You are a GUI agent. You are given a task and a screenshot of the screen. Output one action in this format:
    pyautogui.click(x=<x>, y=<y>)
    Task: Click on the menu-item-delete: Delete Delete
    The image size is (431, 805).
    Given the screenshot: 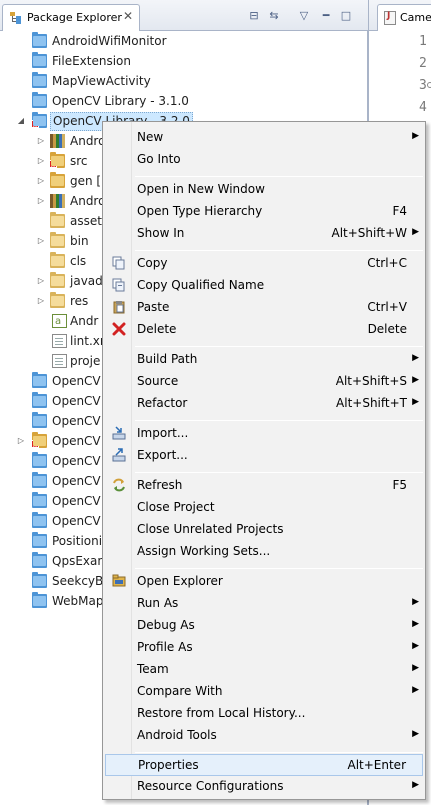 What is the action you would take?
    pyautogui.click(x=264, y=330)
    